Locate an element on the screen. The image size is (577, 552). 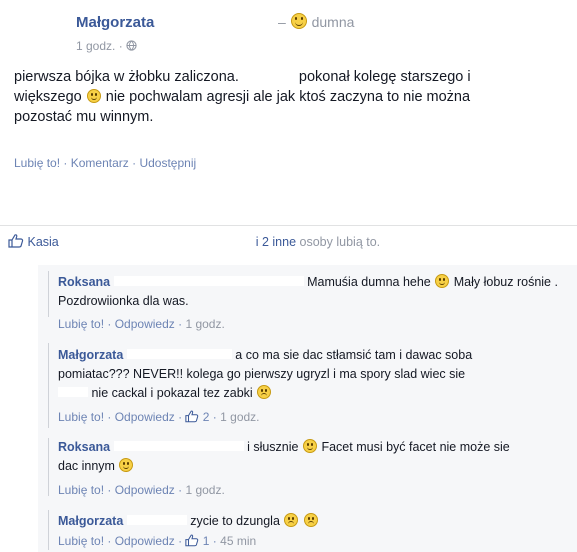
feeling-text: dumna is located at coordinates (333, 22).